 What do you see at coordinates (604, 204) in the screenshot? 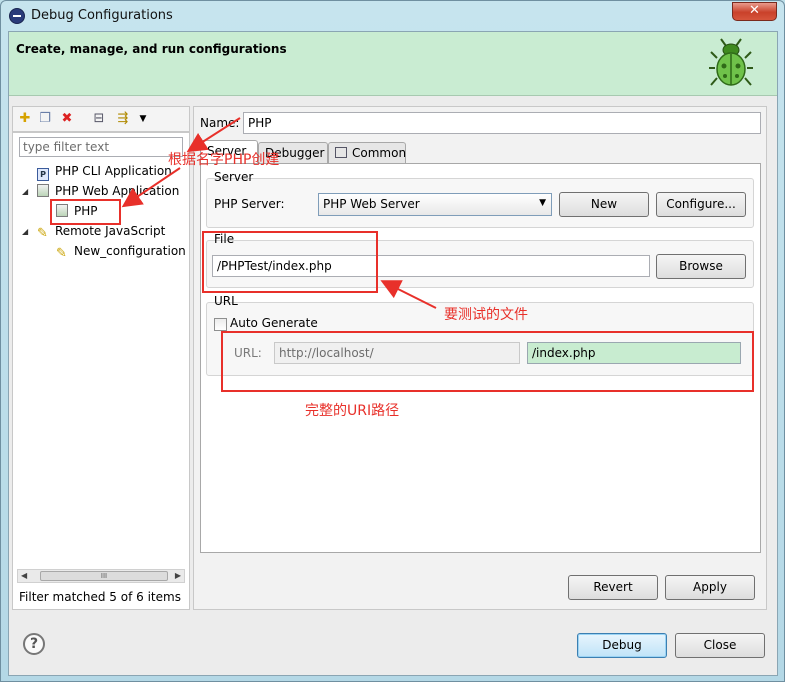
I see `new-server-button: New` at bounding box center [604, 204].